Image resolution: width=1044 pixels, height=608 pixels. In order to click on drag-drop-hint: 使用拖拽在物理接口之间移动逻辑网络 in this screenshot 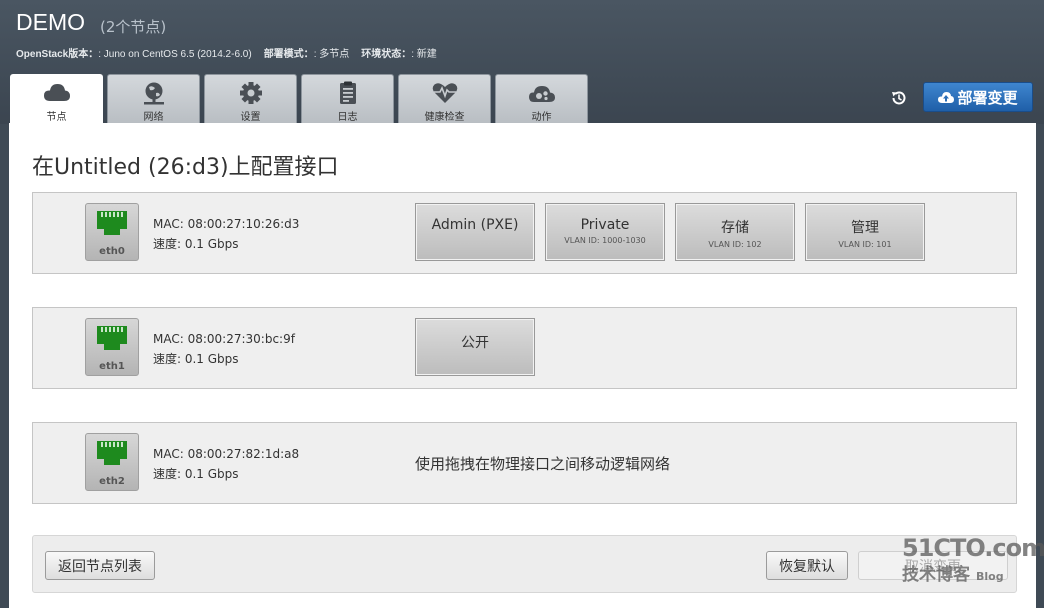, I will do `click(543, 464)`.